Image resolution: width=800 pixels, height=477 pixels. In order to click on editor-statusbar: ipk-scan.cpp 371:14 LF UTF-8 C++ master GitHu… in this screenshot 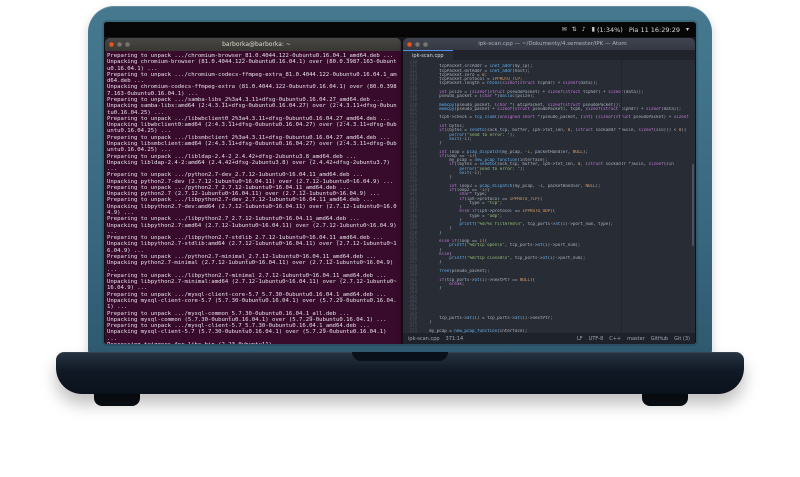, I will do `click(549, 338)`.